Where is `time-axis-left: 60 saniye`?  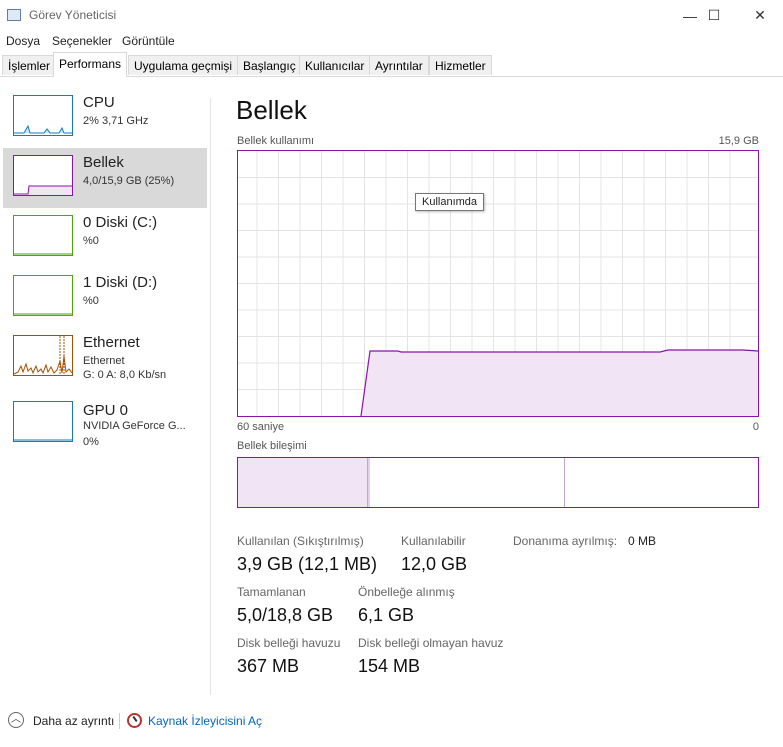 time-axis-left: 60 saniye is located at coordinates (261, 427).